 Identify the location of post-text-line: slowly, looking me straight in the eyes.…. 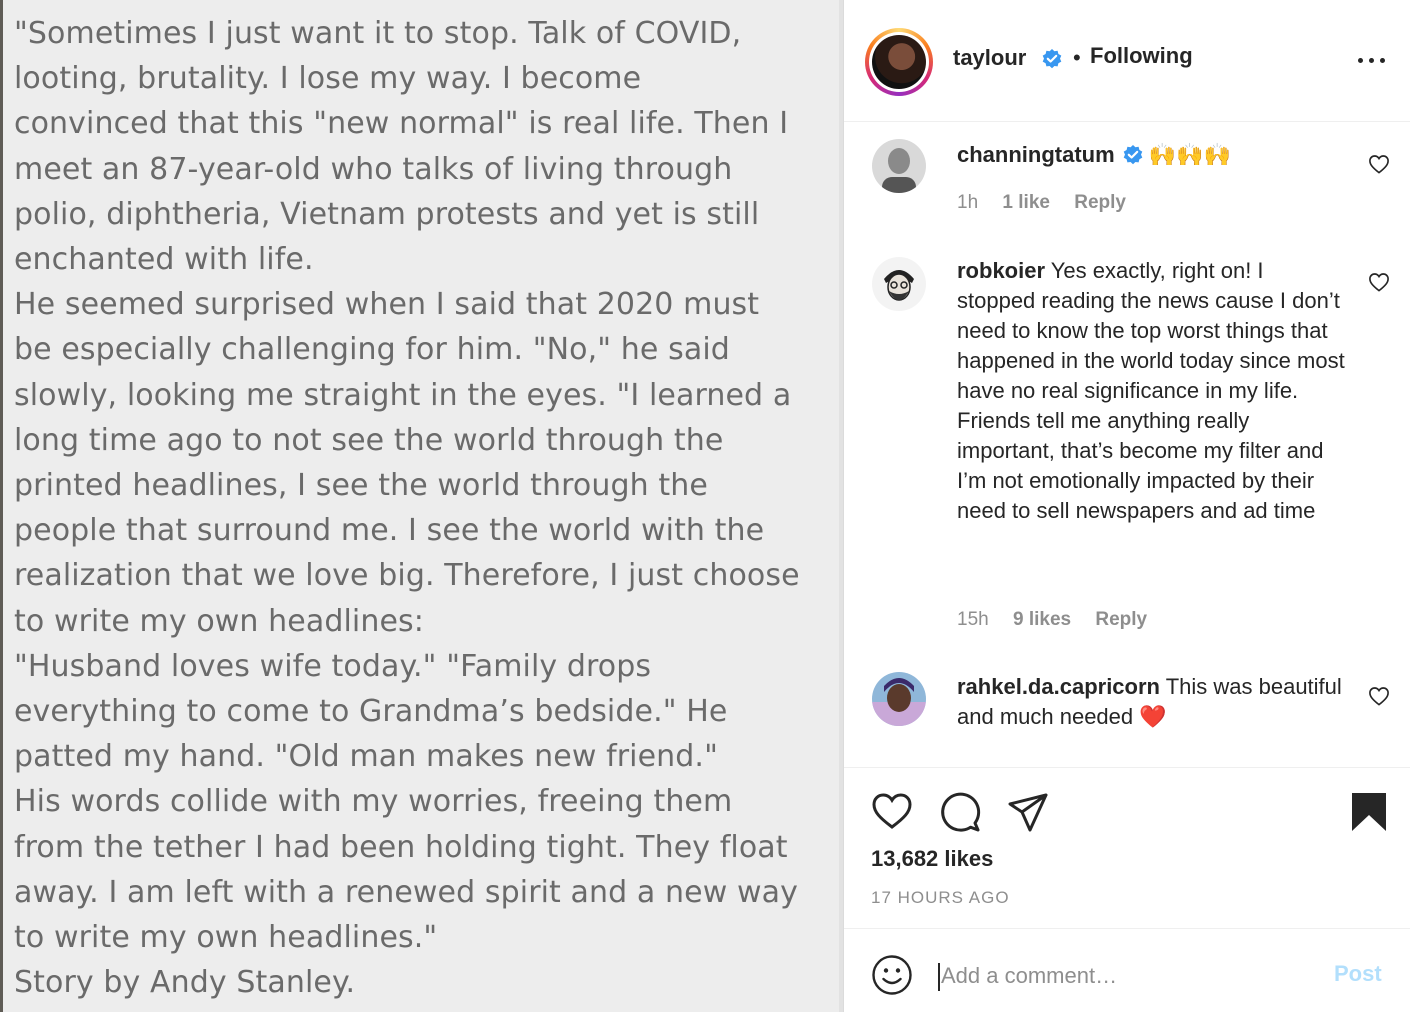
(403, 395).